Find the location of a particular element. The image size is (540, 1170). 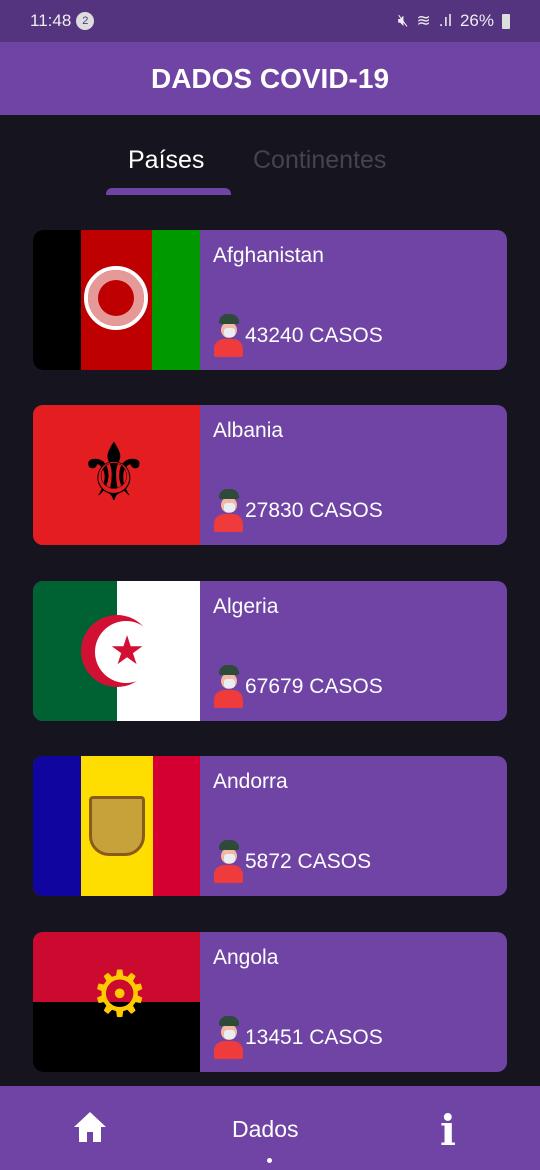

mute-icon: 🔇︎ is located at coordinates (403, 20).